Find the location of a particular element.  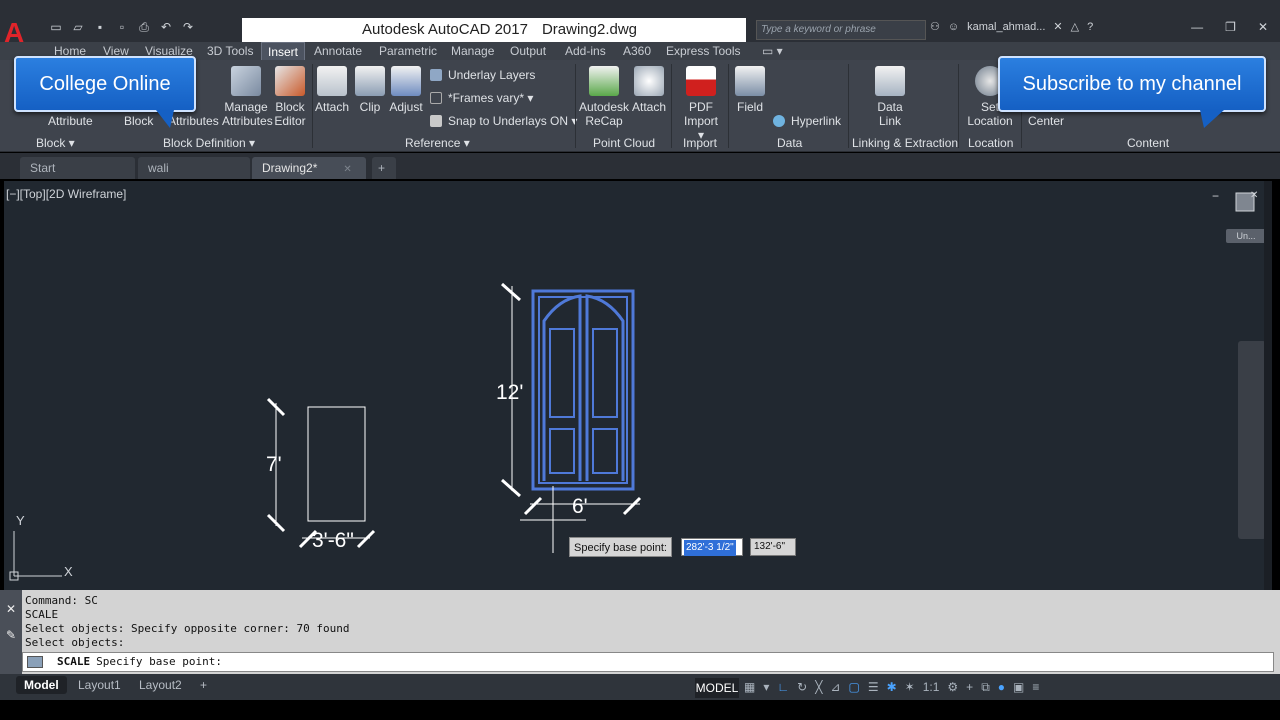

search-input: Type a keyword or phrase is located at coordinates (841, 30).